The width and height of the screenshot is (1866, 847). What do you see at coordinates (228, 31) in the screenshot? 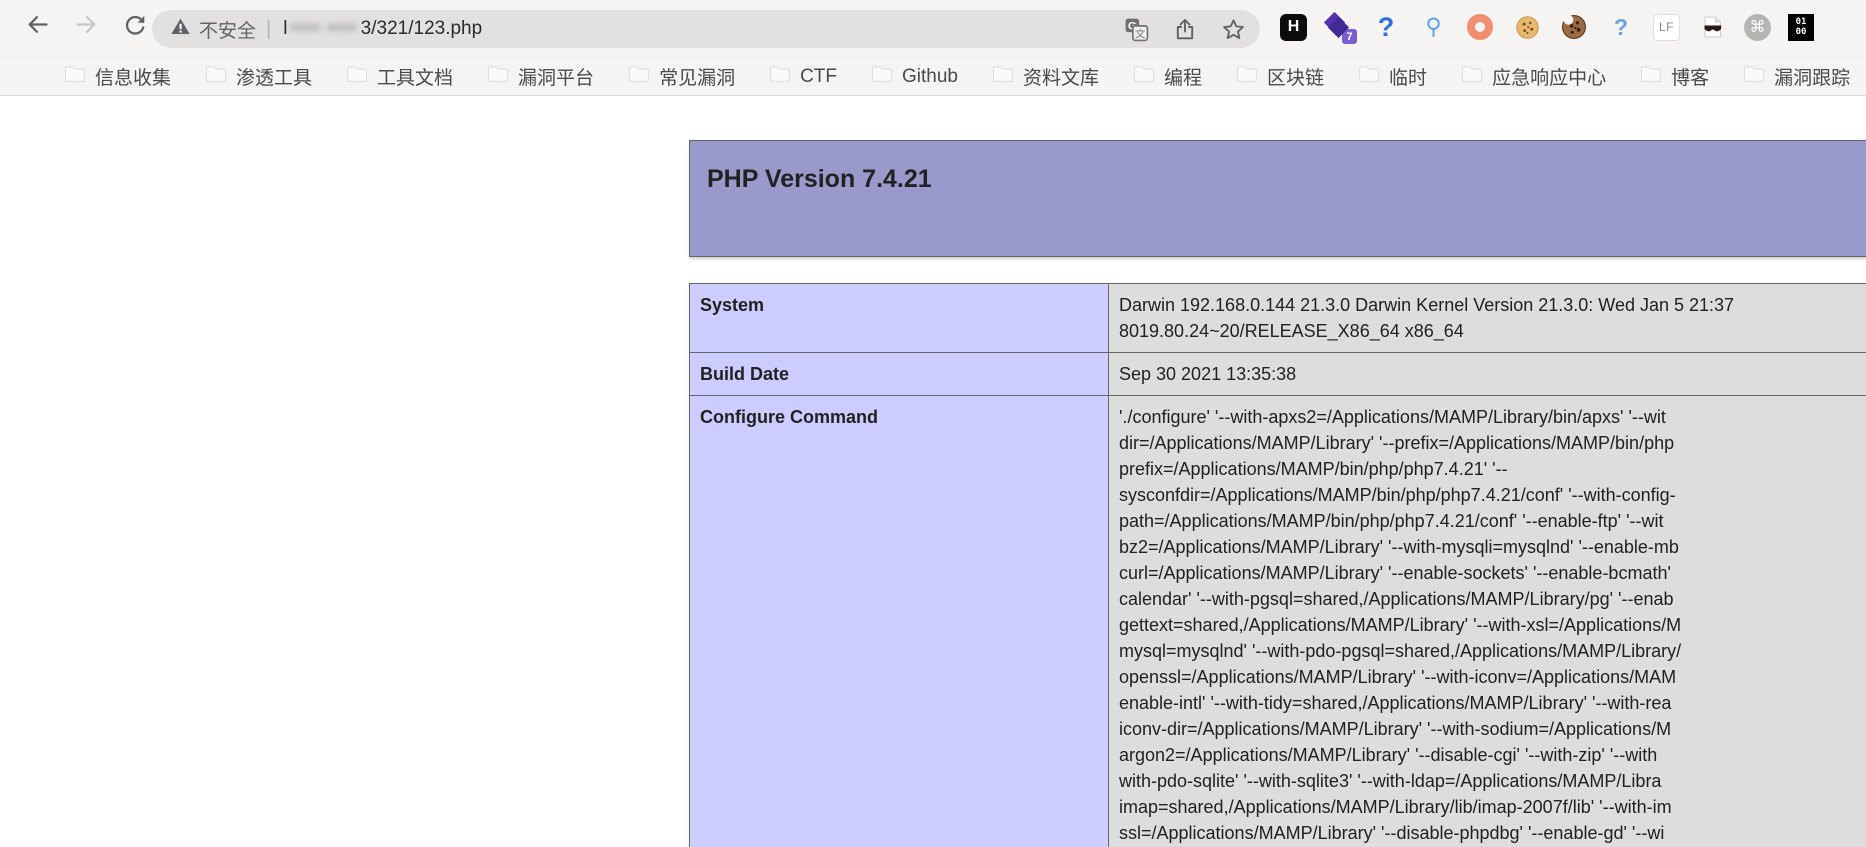
I see `security-label: 不安全` at bounding box center [228, 31].